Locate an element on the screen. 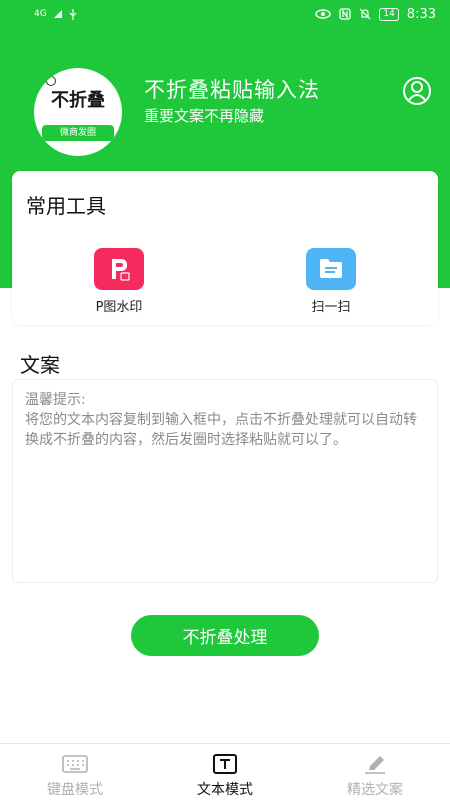 The height and width of the screenshot is (800, 450). signal-icon is located at coordinates (57, 14).